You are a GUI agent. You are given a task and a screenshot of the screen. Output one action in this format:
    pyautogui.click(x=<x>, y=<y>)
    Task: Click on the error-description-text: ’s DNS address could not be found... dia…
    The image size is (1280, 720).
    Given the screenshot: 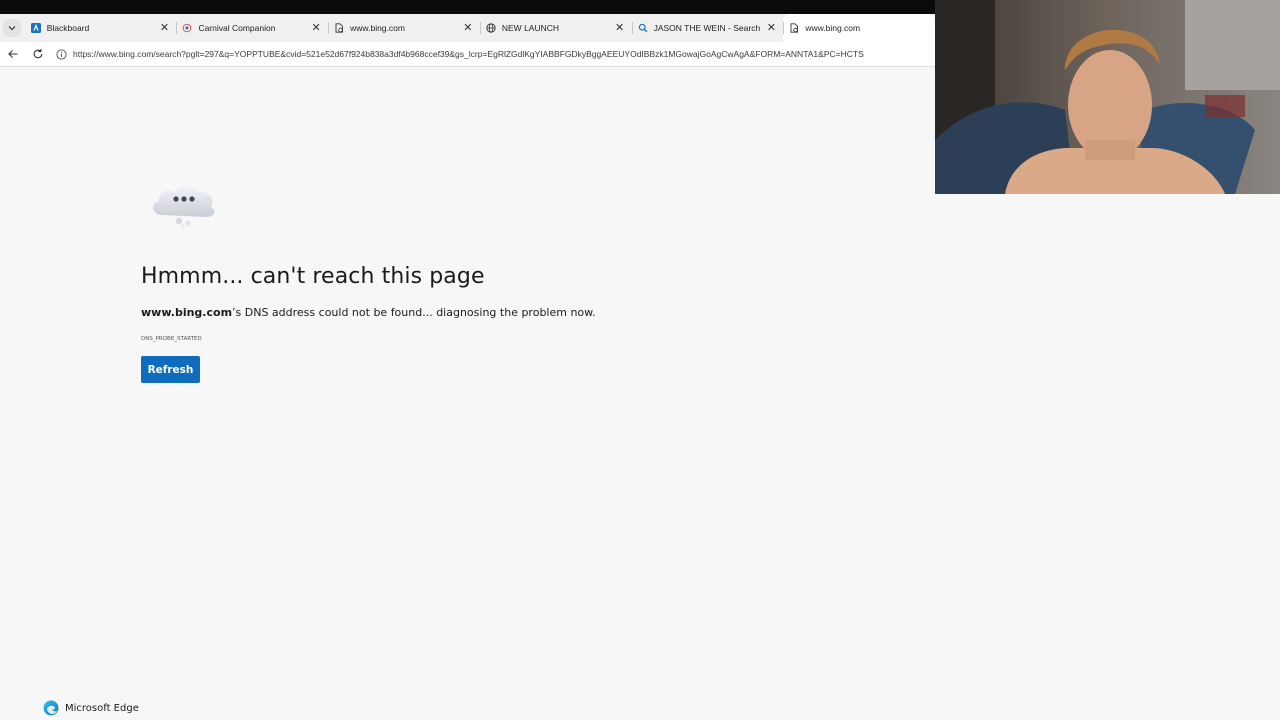 What is the action you would take?
    pyautogui.click(x=414, y=312)
    